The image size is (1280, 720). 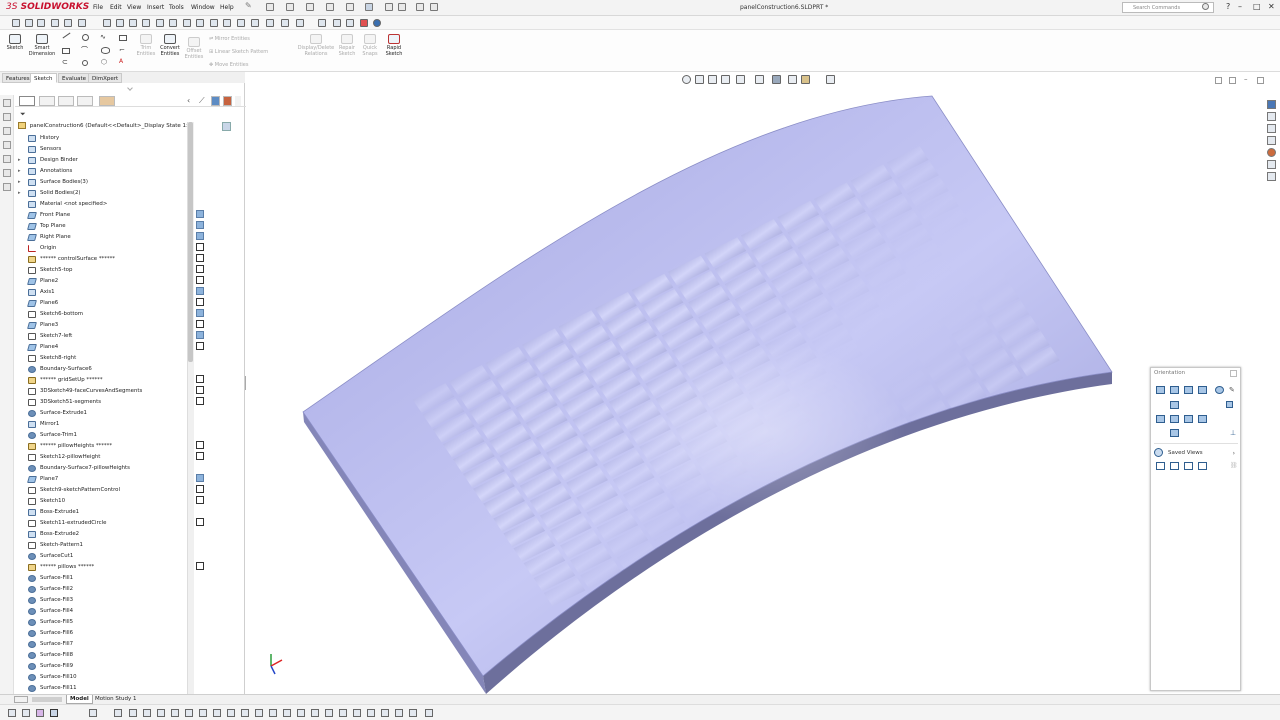 What do you see at coordinates (776, 79) in the screenshot?
I see `hide-show-items-icon` at bounding box center [776, 79].